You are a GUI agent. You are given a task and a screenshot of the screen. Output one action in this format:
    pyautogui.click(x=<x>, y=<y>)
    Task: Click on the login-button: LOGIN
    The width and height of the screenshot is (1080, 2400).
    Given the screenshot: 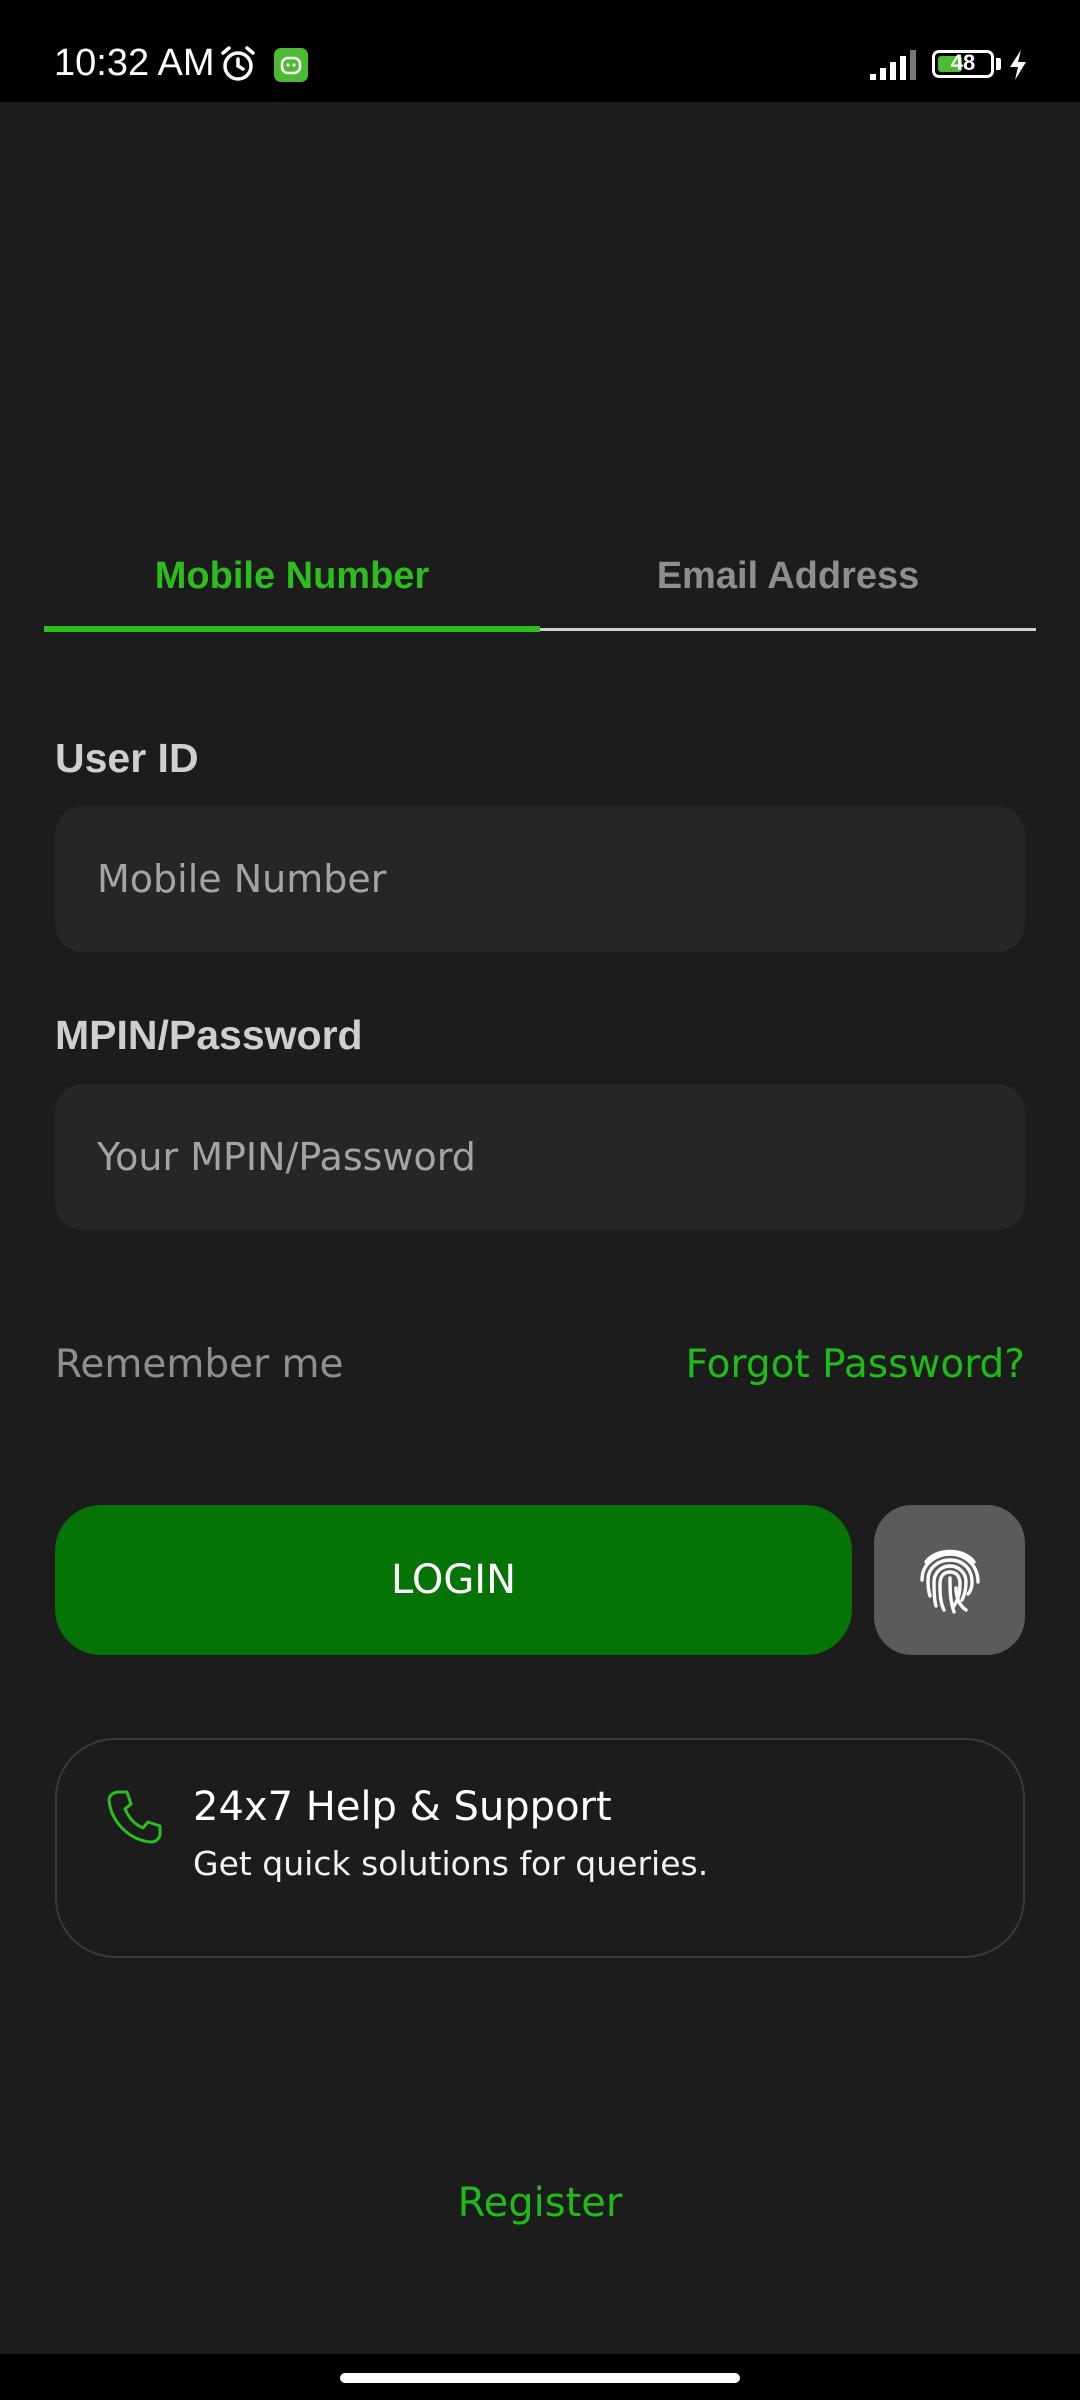 What is the action you would take?
    pyautogui.click(x=453, y=1580)
    